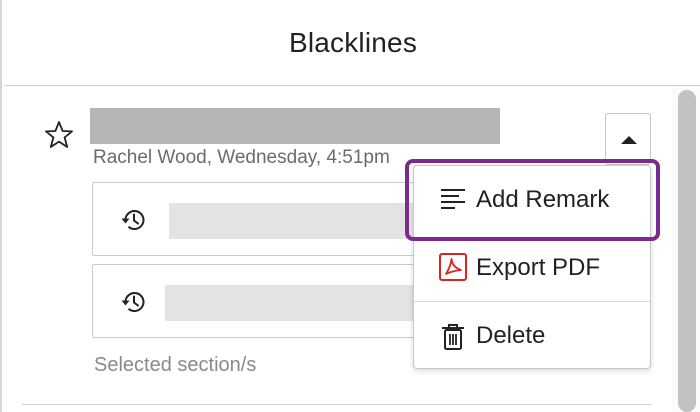 This screenshot has width=700, height=412. Describe the element at coordinates (538, 267) in the screenshot. I see `export-pdf-label: Export PDF` at that location.